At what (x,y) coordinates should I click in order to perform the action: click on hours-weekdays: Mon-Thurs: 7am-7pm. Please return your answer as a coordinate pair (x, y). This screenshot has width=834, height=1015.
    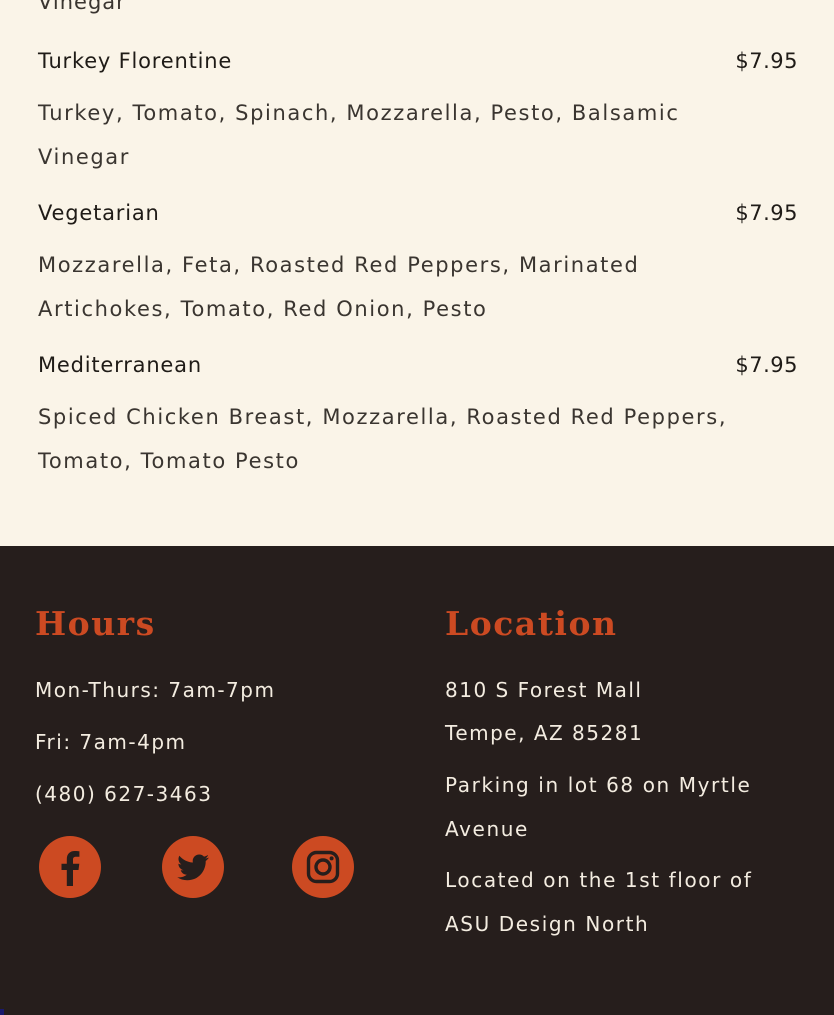
    Looking at the image, I should click on (155, 690).